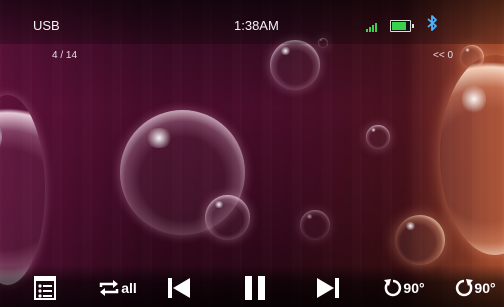 This screenshot has height=307, width=504. What do you see at coordinates (399, 26) in the screenshot?
I see `battery-fill` at bounding box center [399, 26].